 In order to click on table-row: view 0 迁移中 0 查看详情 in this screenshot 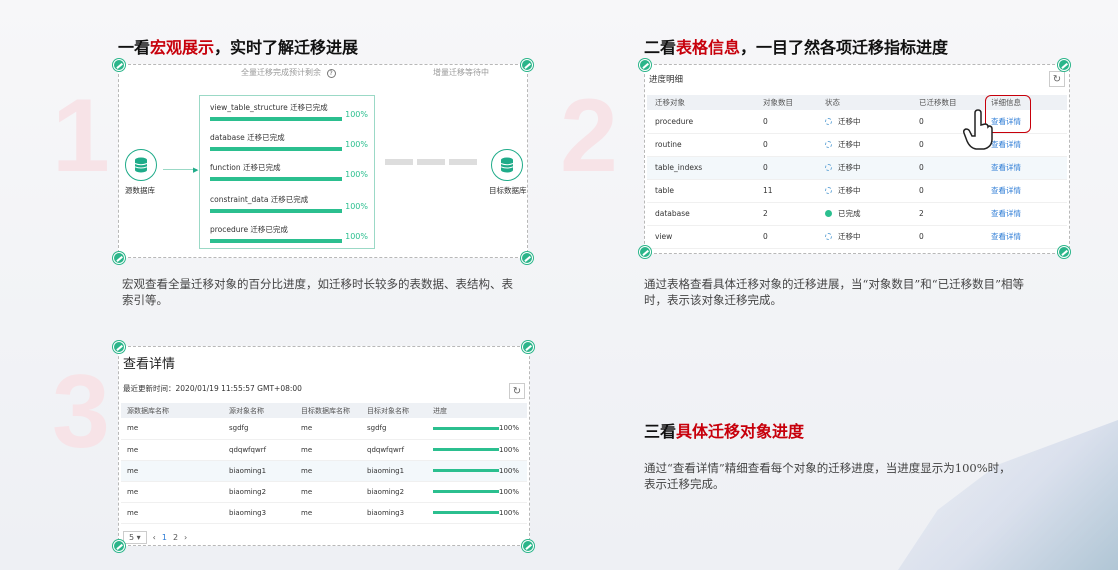, I will do `click(857, 237)`.